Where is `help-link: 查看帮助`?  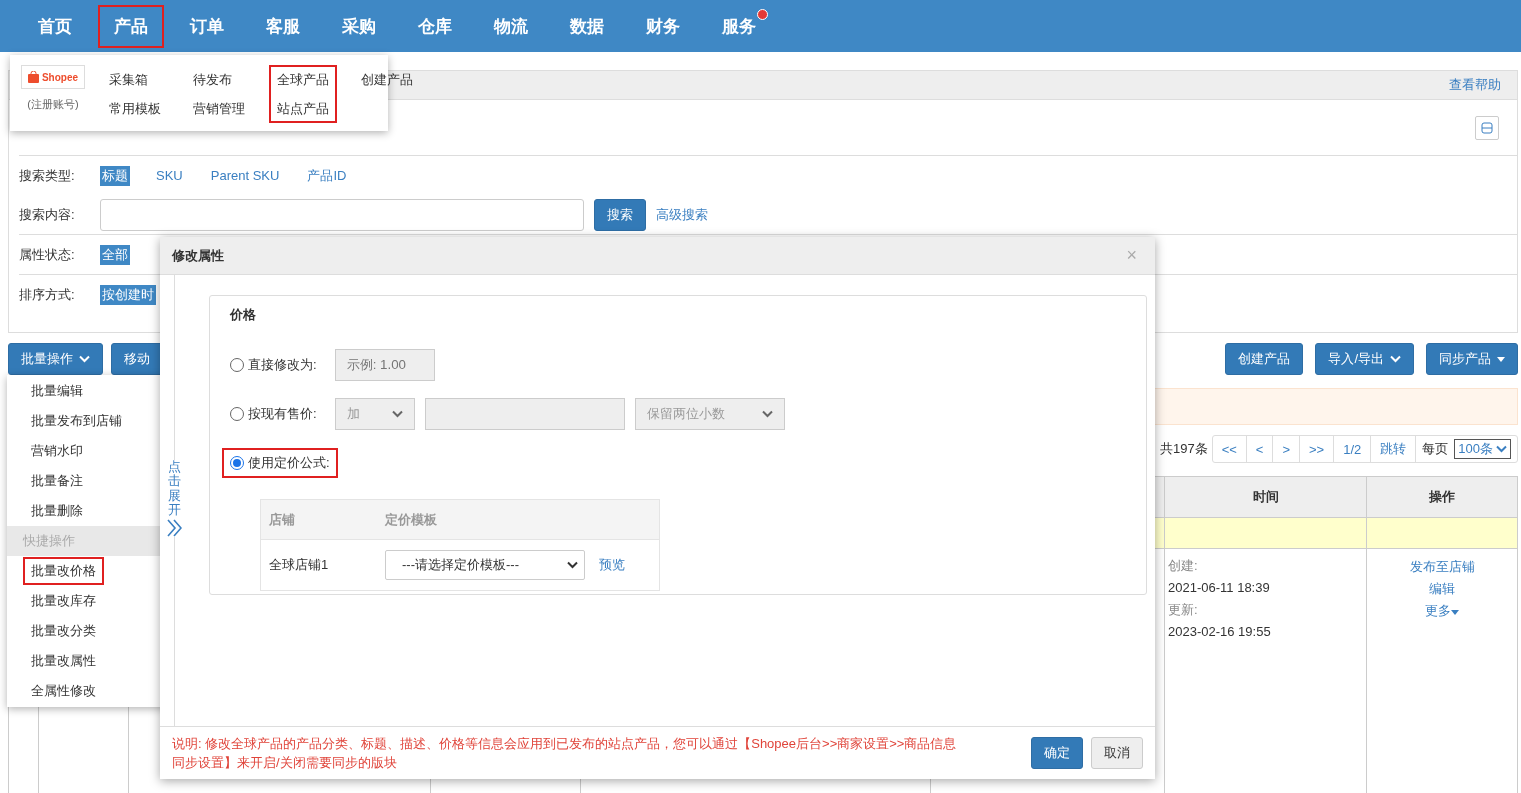
help-link: 查看帮助 is located at coordinates (1475, 85).